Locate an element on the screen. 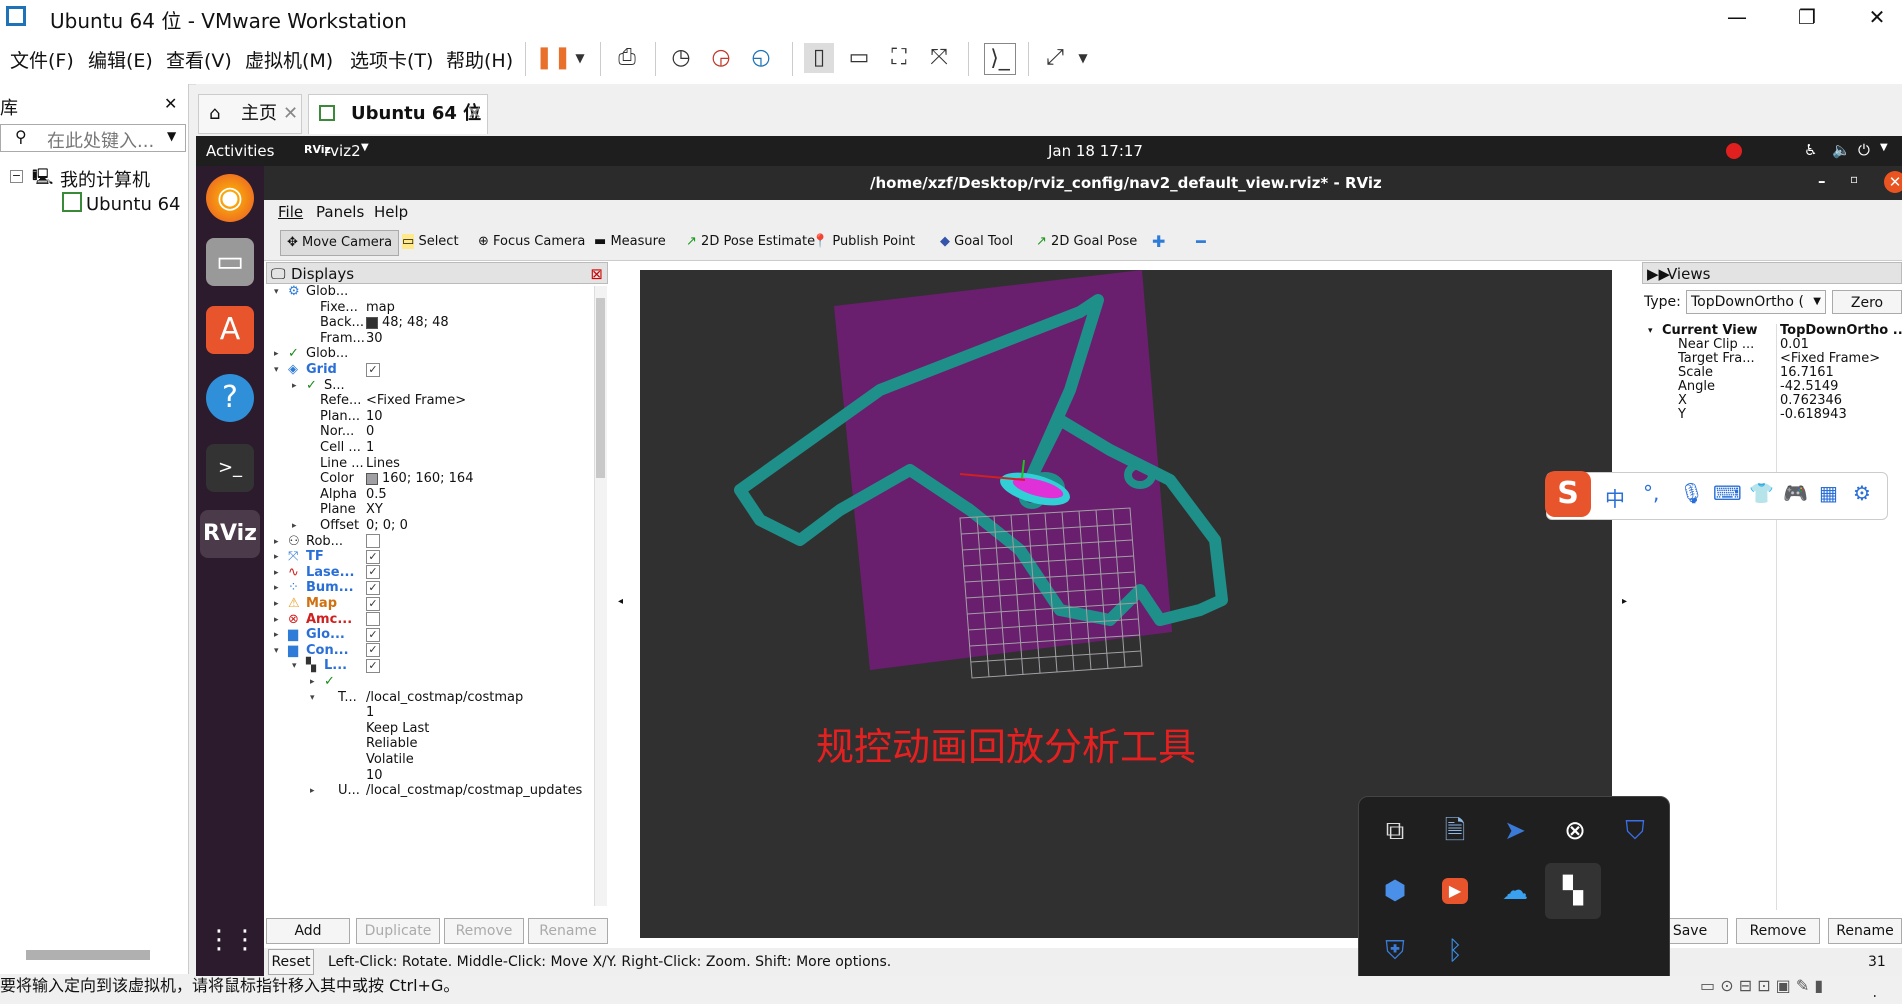 The height and width of the screenshot is (1004, 1902). display-row: ▸ U... /local_costmap/costmap_updates is located at coordinates (430, 791).